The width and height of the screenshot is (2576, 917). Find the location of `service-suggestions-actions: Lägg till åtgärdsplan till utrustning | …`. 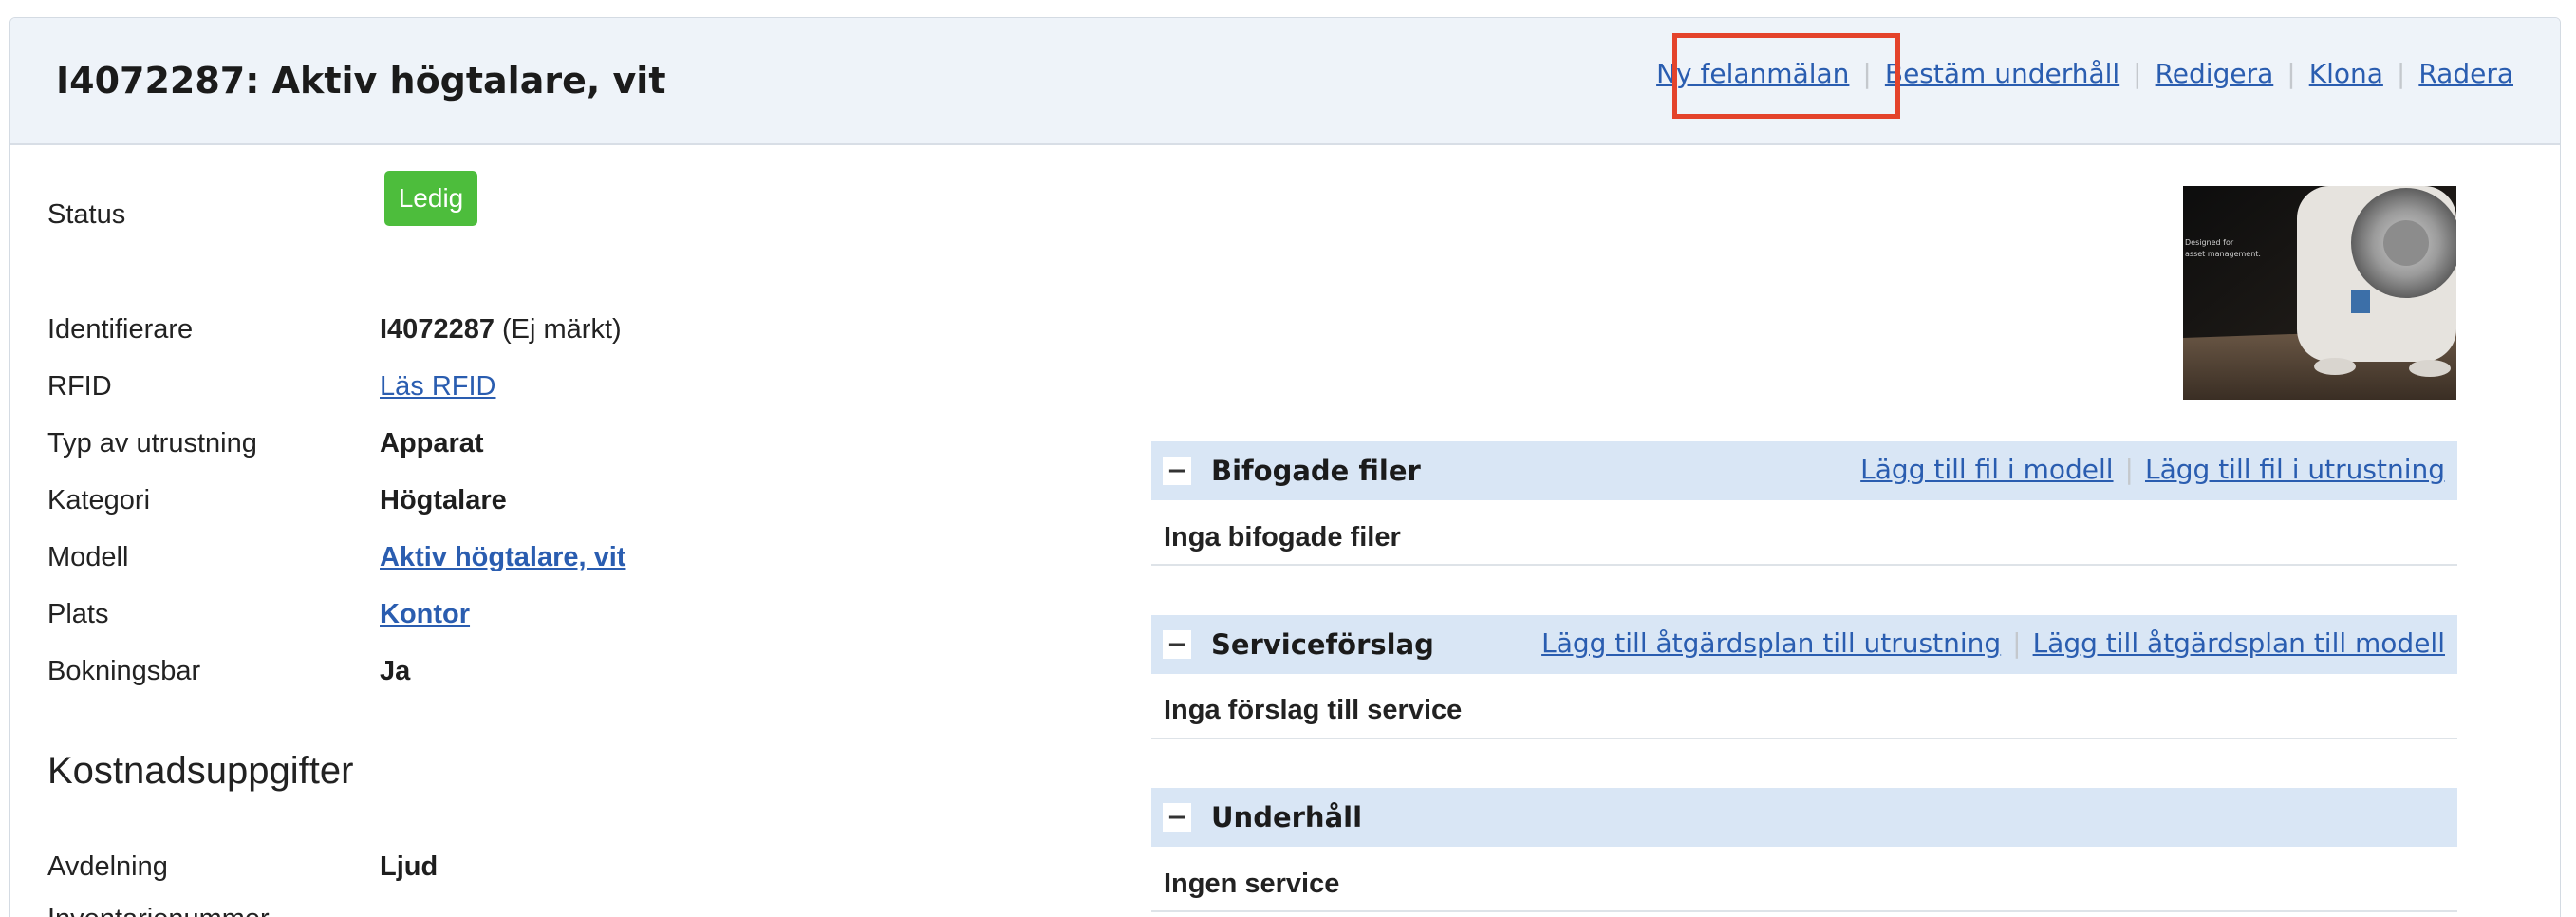

service-suggestions-actions: Lägg till åtgärdsplan till utrustning | … is located at coordinates (1993, 643).